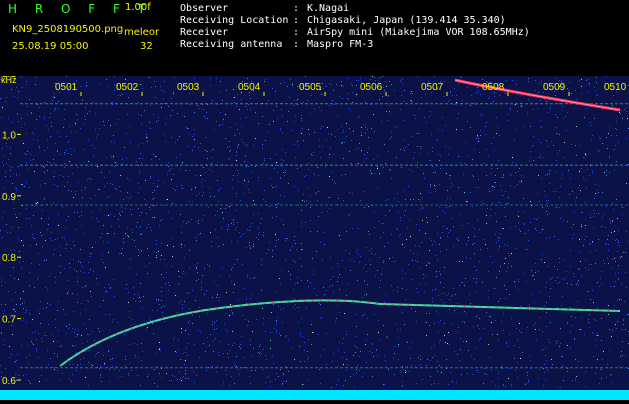  Describe the element at coordinates (277, 44) in the screenshot. I see `info-row-antenna: Receiving antenna: Maspro FM-3` at that location.